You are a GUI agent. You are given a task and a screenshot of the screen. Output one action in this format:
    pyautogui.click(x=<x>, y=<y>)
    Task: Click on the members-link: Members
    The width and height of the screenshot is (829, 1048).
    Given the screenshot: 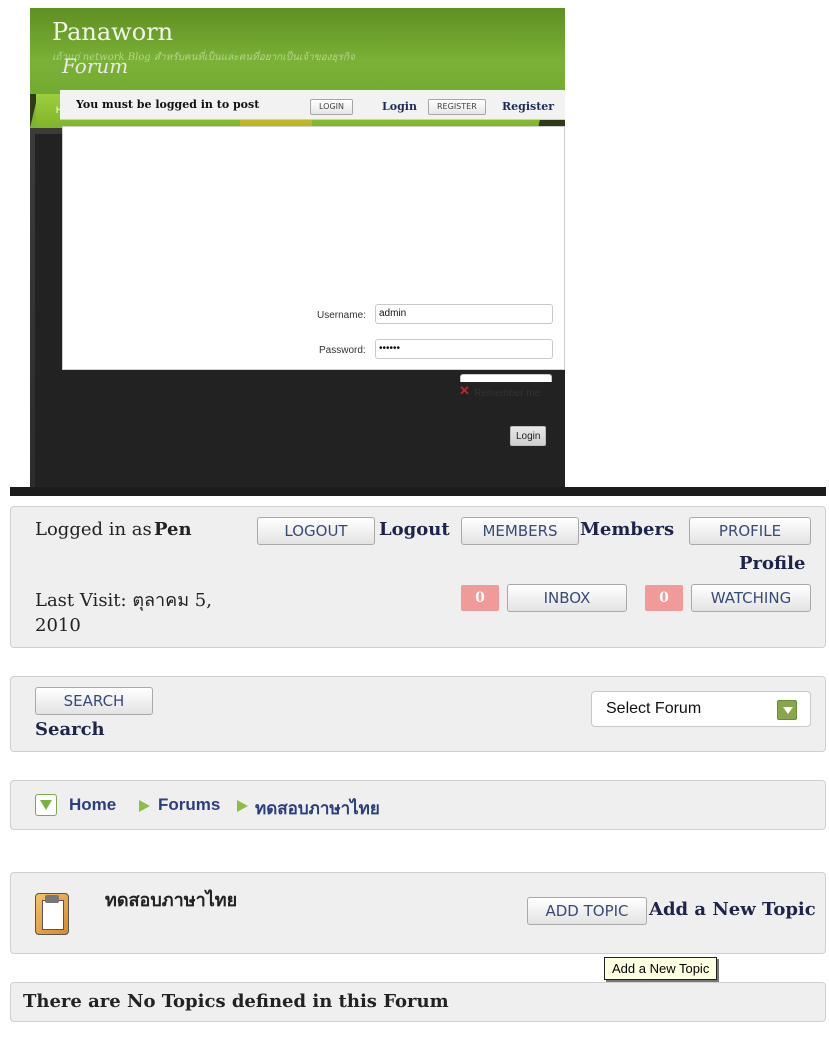 What is the action you would take?
    pyautogui.click(x=627, y=529)
    